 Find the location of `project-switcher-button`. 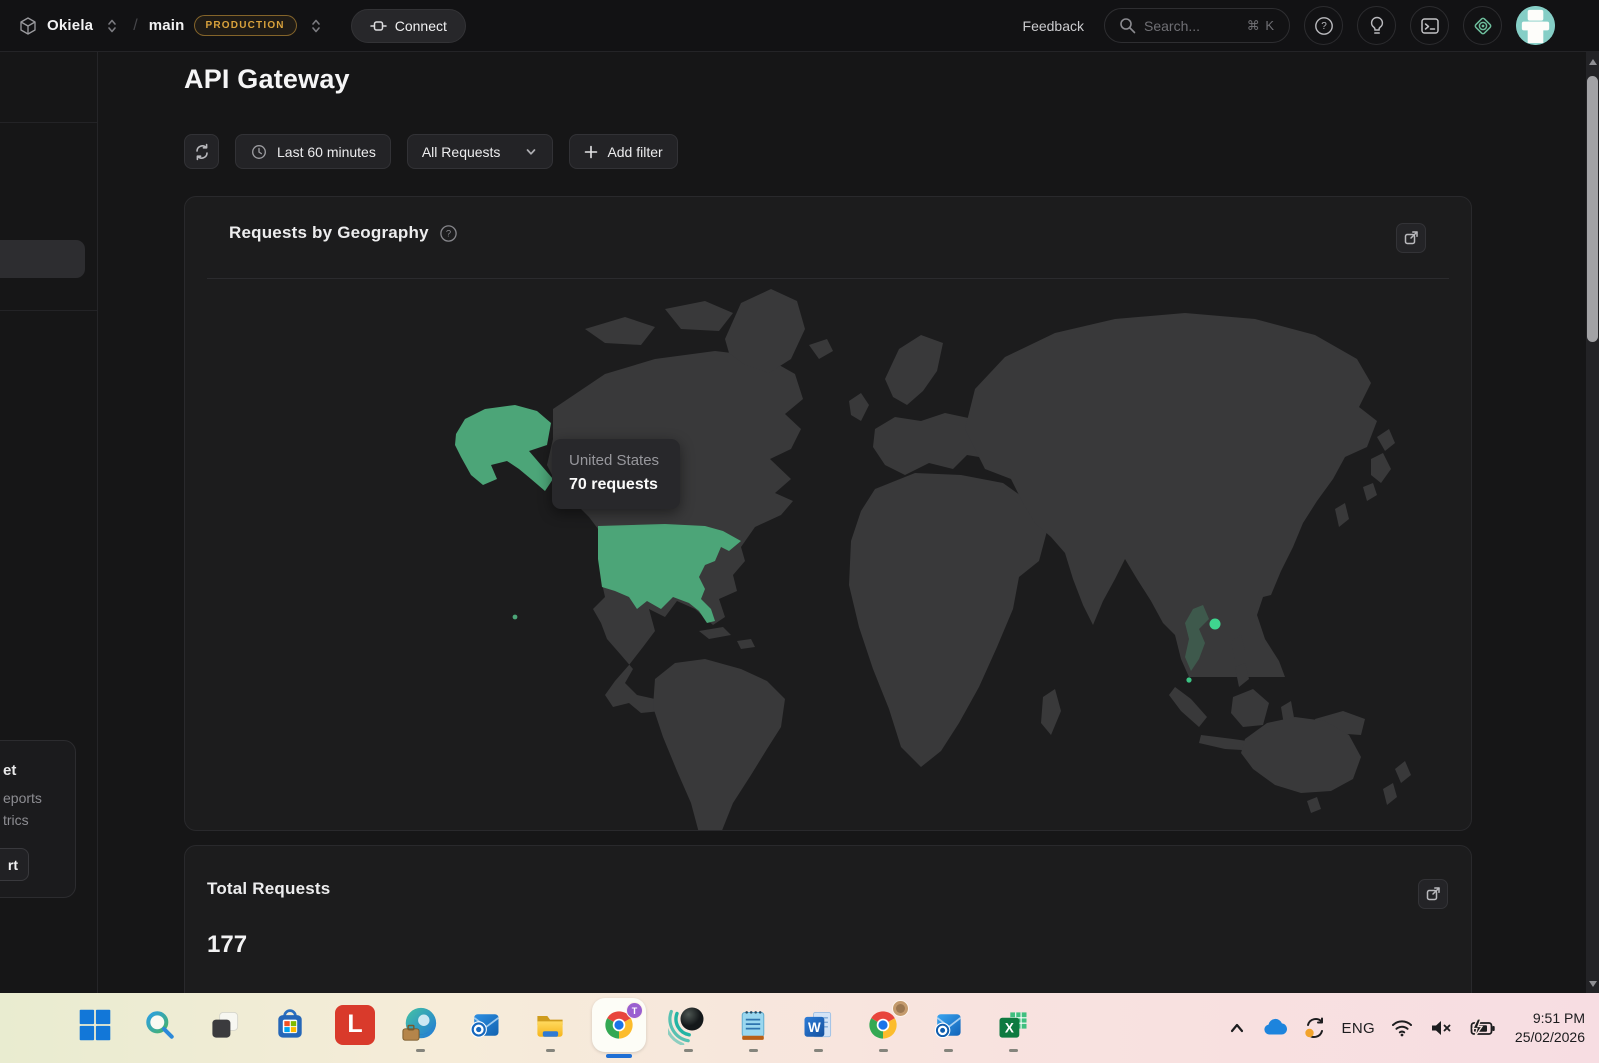

project-switcher-button is located at coordinates (112, 26).